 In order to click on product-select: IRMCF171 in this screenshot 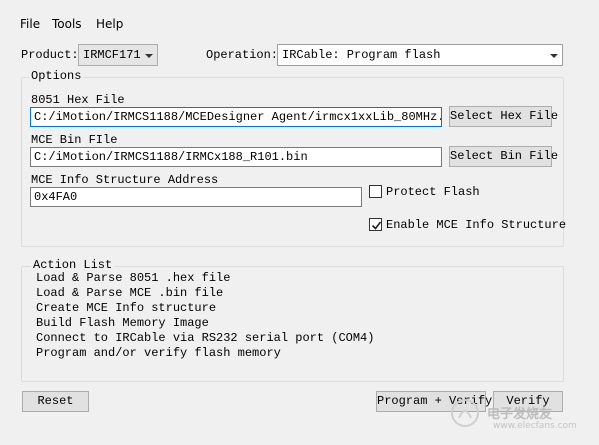, I will do `click(118, 55)`.